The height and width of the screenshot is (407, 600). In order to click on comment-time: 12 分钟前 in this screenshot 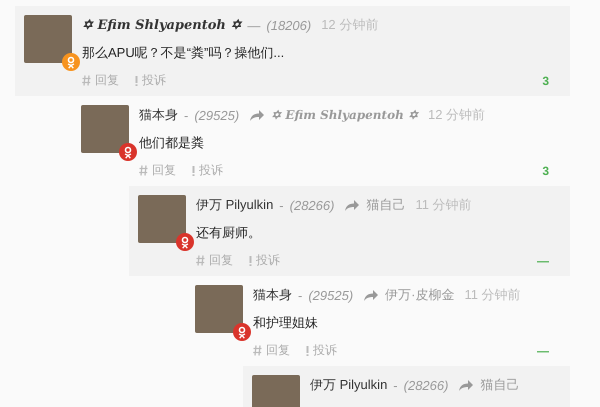, I will do `click(457, 115)`.